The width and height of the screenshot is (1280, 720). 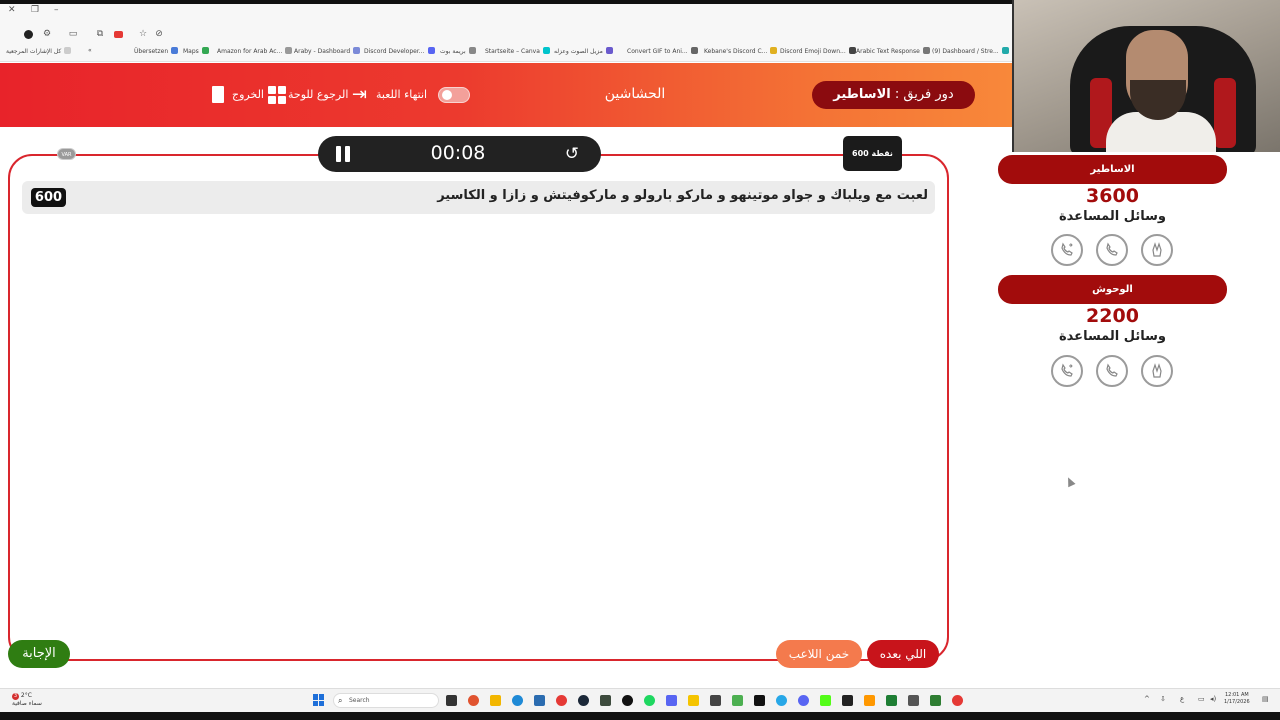 What do you see at coordinates (56, 10) in the screenshot?
I see `minimize-window-icon: –` at bounding box center [56, 10].